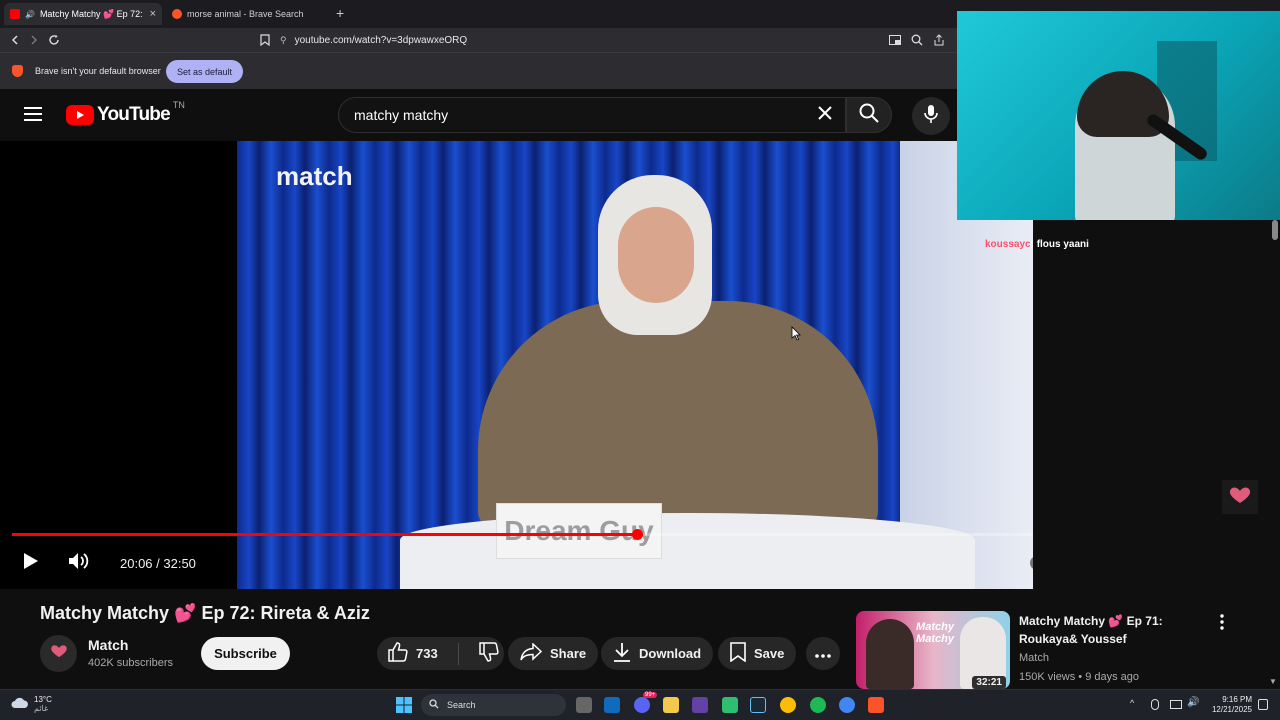  I want to click on search-button, so click(869, 115).